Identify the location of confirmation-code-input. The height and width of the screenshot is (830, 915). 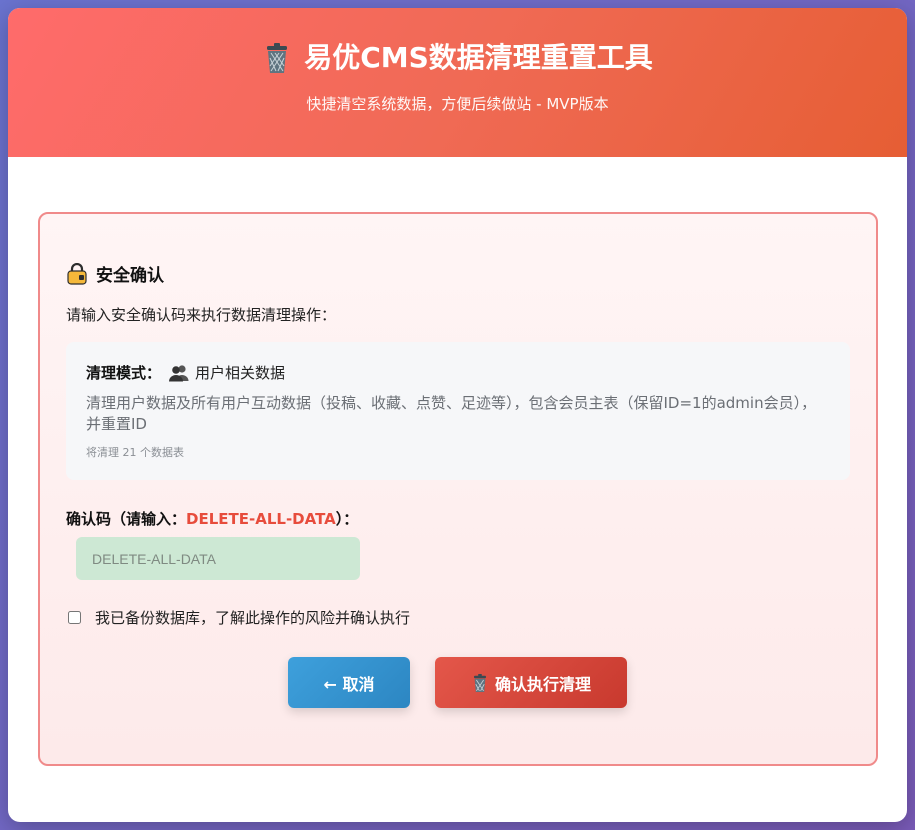
(218, 558).